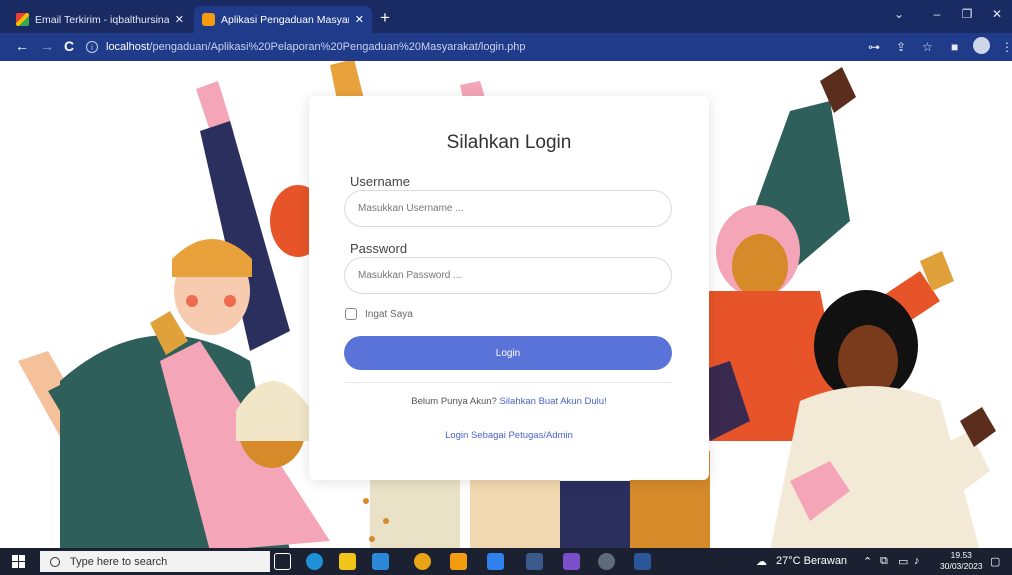 The width and height of the screenshot is (1012, 575). I want to click on edge-icon, so click(314, 561).